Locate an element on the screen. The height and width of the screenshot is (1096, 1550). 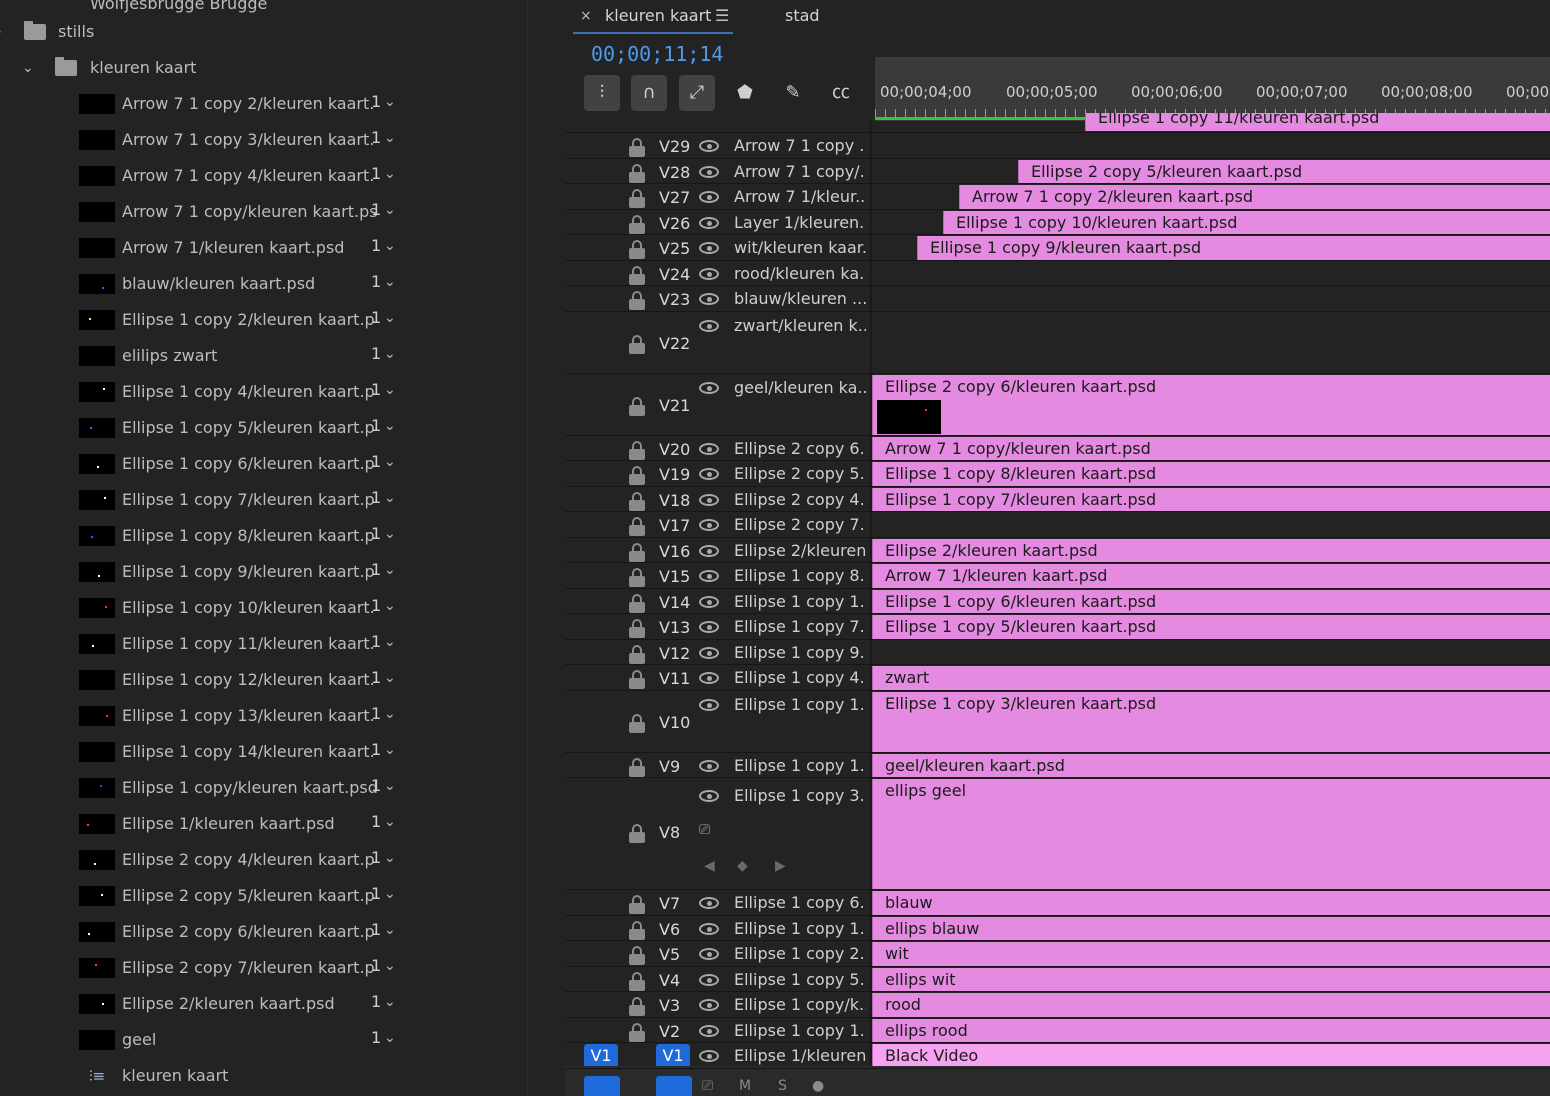
timeline-clip: rood is located at coordinates (1211, 1005).